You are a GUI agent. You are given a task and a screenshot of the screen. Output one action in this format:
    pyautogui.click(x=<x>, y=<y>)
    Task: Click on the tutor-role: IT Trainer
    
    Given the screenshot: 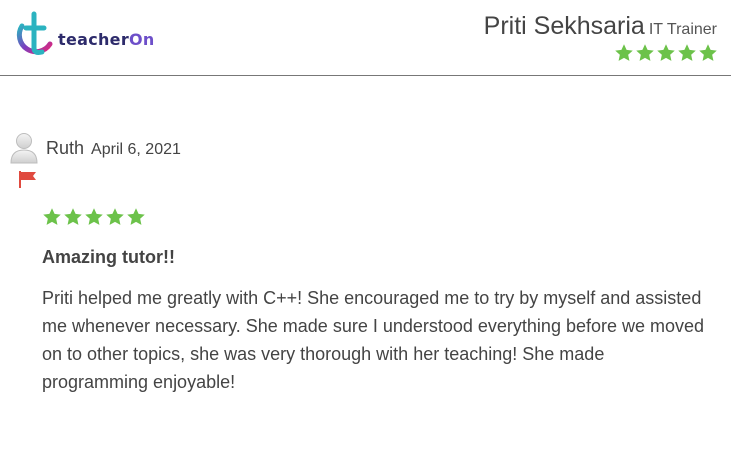 What is the action you would take?
    pyautogui.click(x=682, y=29)
    